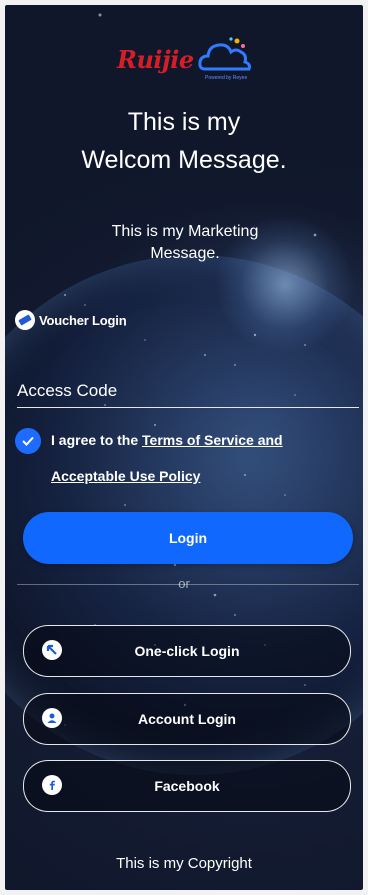 Image resolution: width=368 pixels, height=895 pixels. I want to click on access-code-field, so click(188, 392).